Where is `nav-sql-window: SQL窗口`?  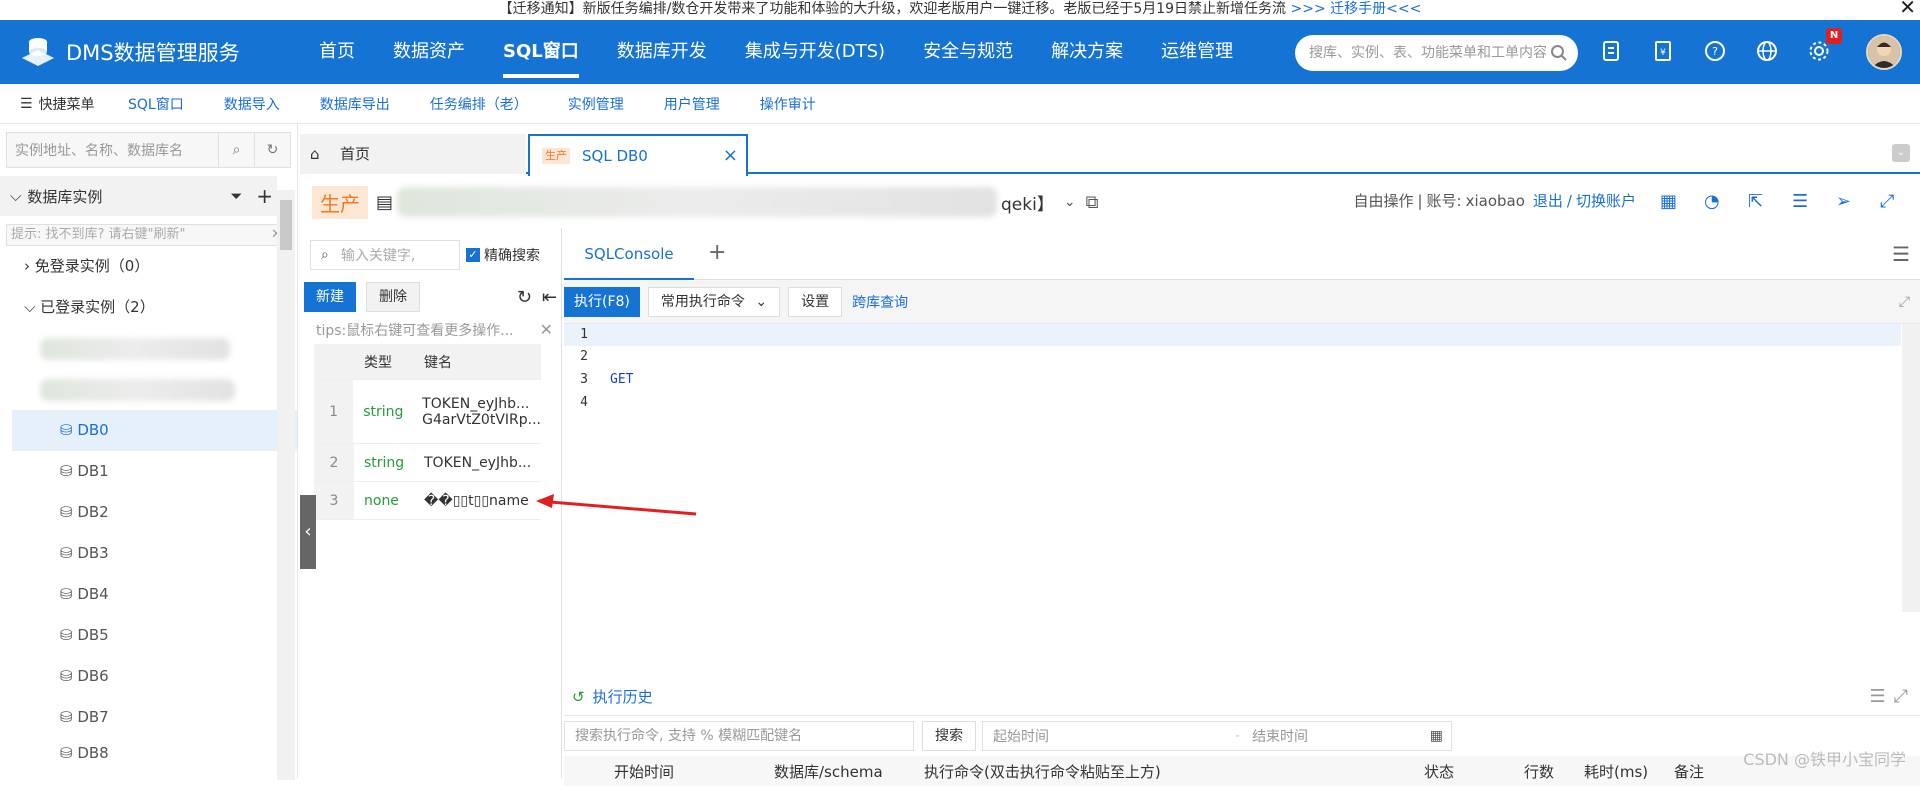 nav-sql-window: SQL窗口 is located at coordinates (541, 52).